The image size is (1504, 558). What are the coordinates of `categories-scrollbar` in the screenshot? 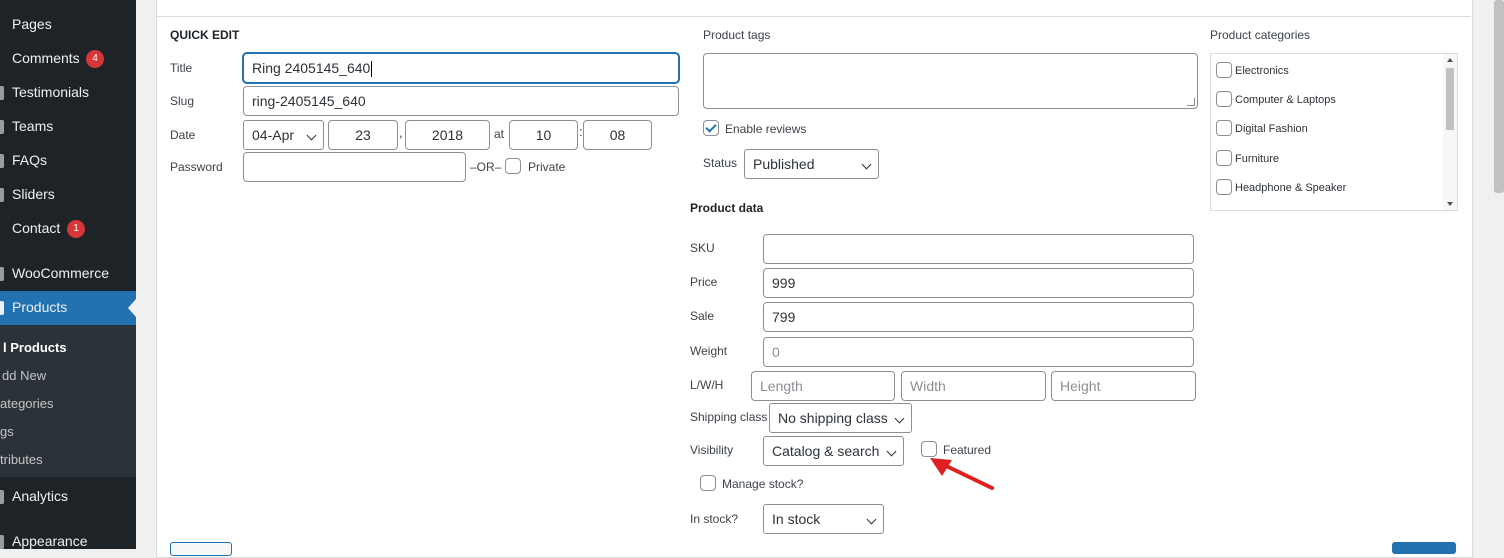 It's located at (1450, 132).